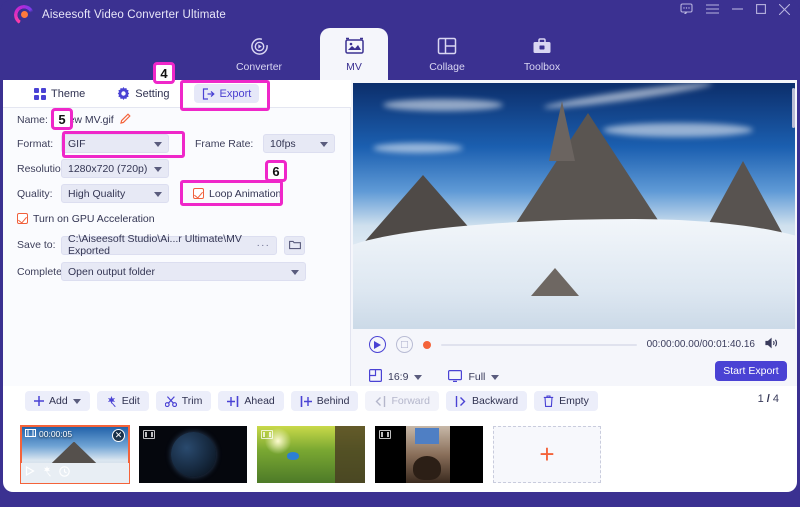  Describe the element at coordinates (772, 344) in the screenshot. I see `volume-icon` at that location.